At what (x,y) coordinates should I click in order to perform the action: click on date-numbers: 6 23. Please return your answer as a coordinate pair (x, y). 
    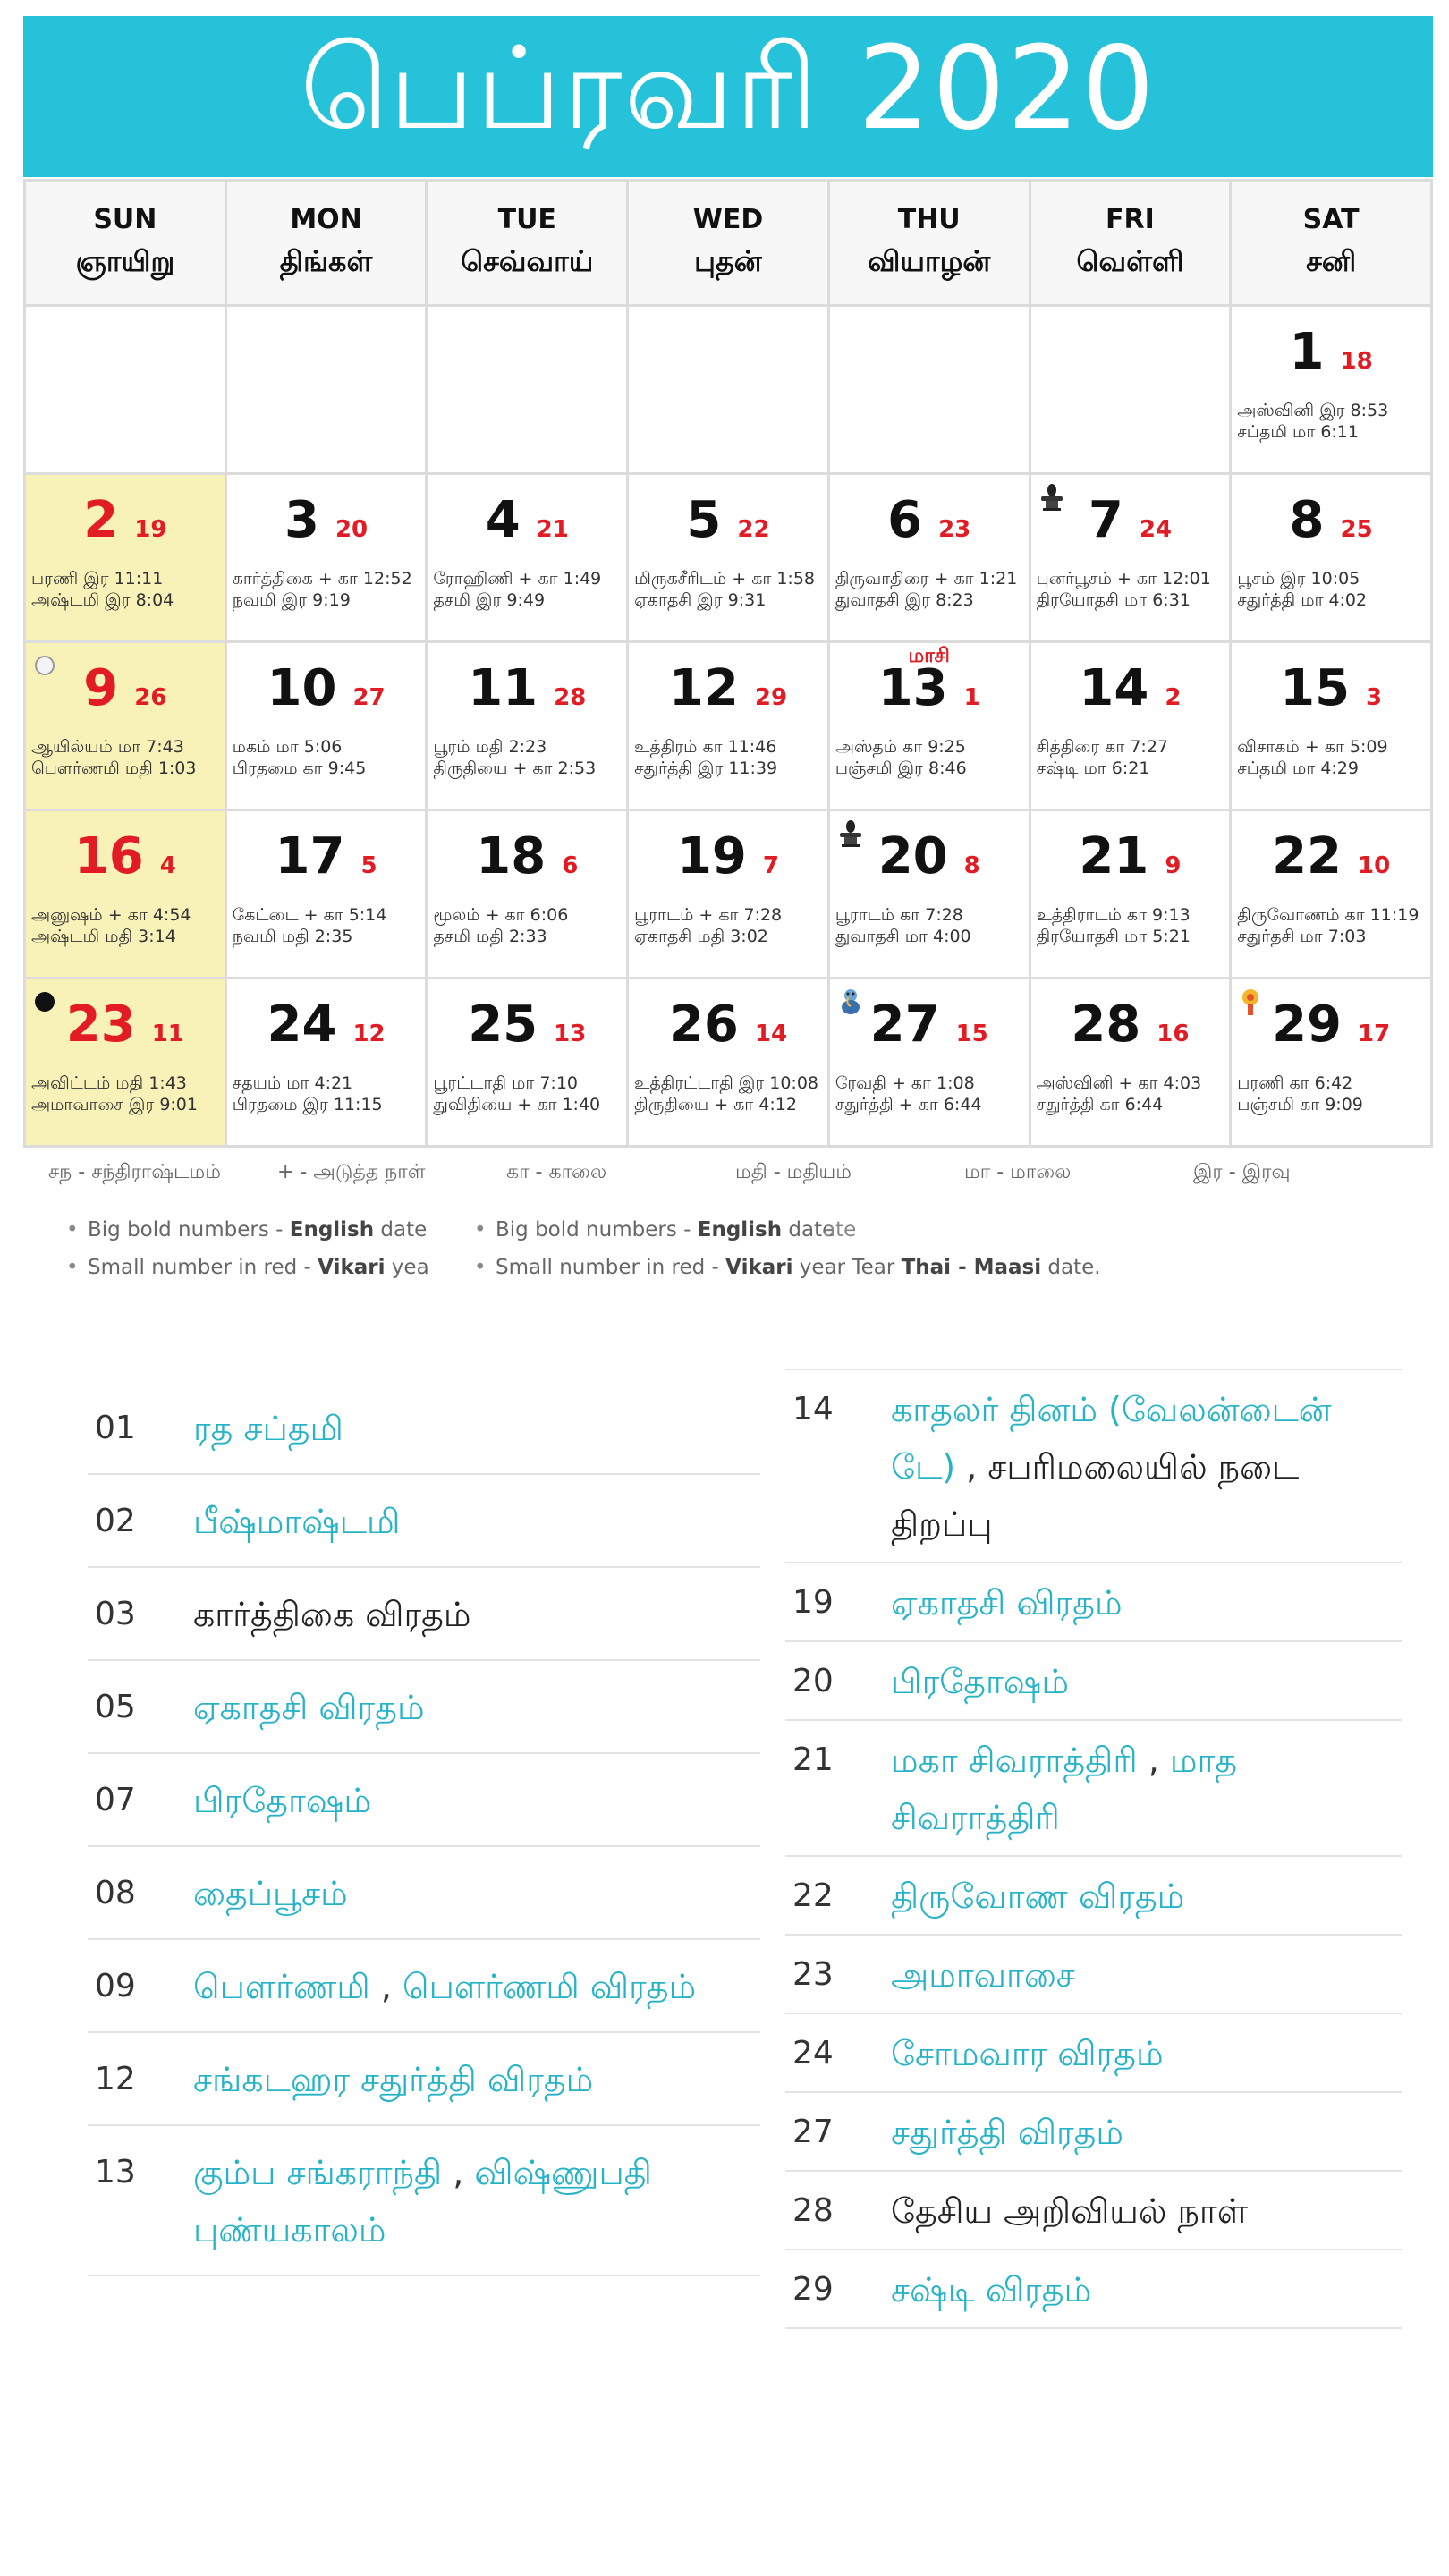
    Looking at the image, I should click on (929, 520).